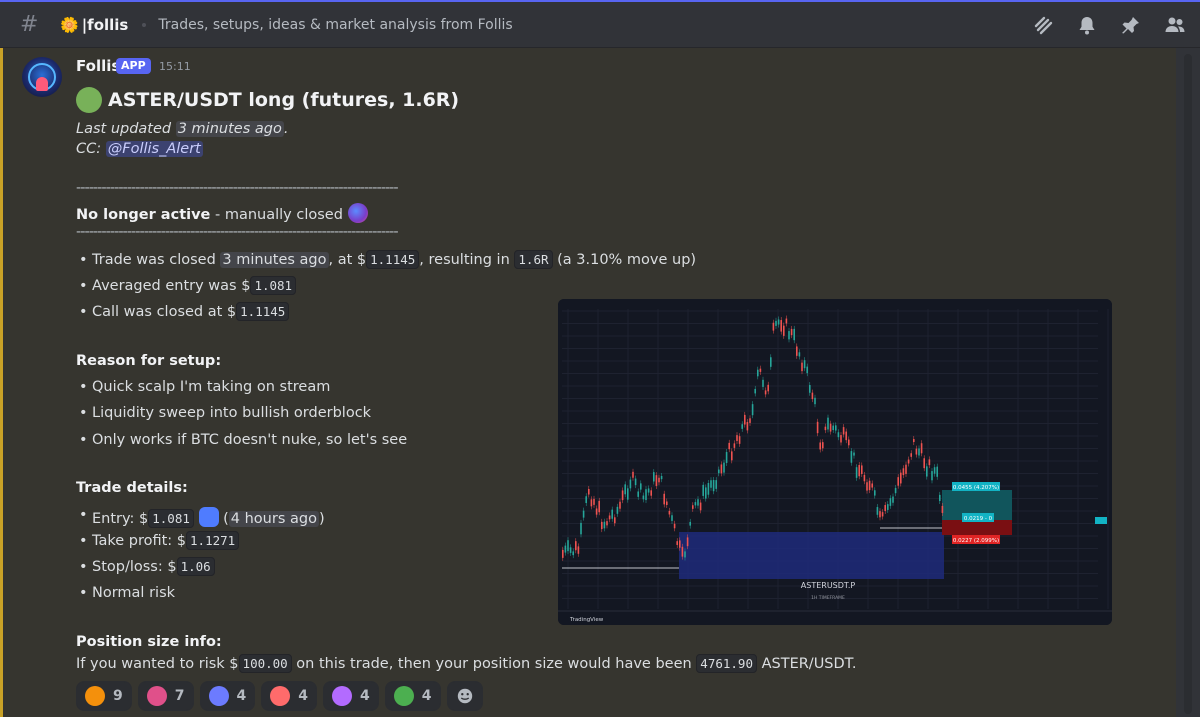 The height and width of the screenshot is (717, 1200). What do you see at coordinates (1109, 25) in the screenshot?
I see `header-toolbar` at bounding box center [1109, 25].